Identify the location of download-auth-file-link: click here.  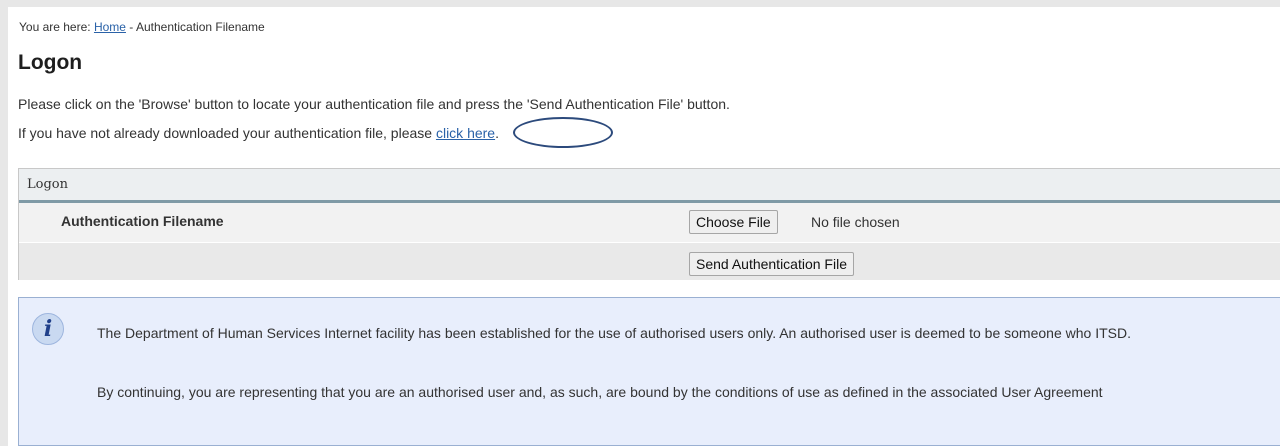
(465, 133).